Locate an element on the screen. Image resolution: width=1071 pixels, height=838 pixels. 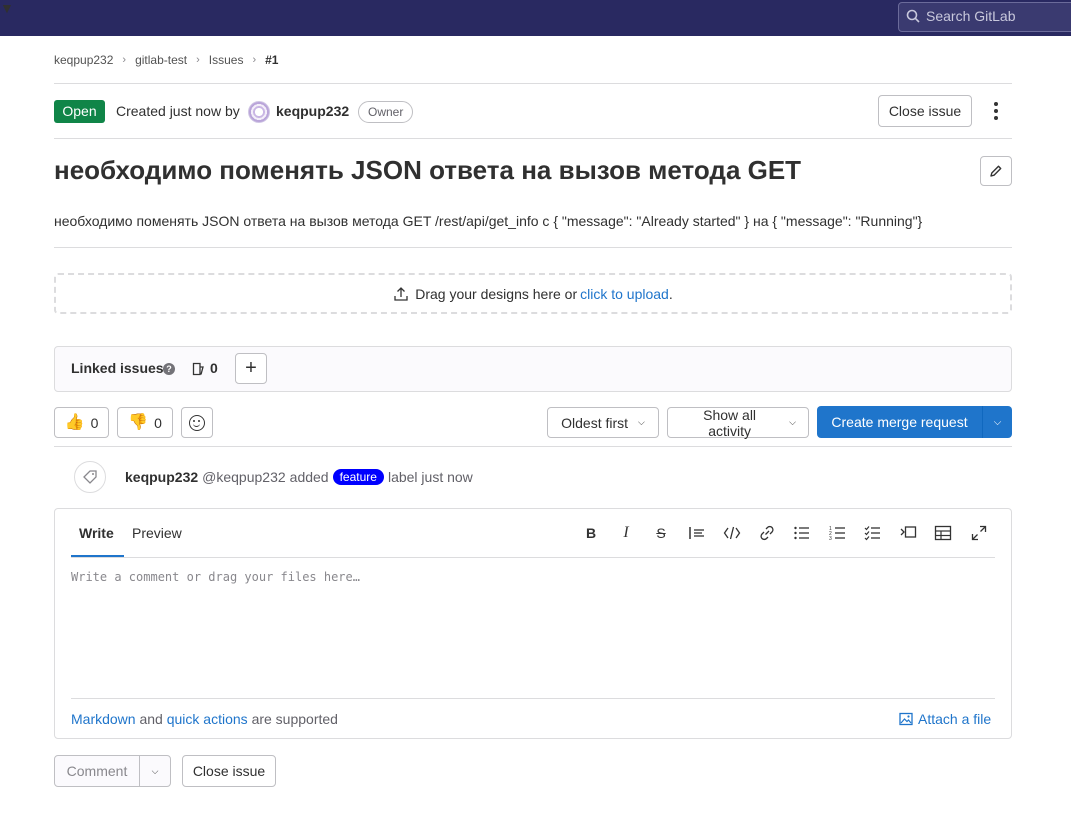
activity-filter-dropdown: Show all activity ⌵ is located at coordinates (738, 422).